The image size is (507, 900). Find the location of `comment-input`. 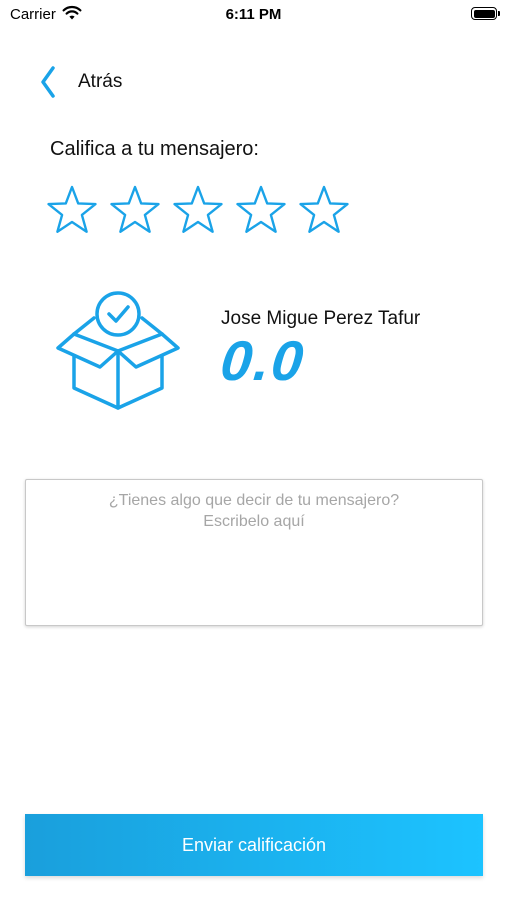

comment-input is located at coordinates (254, 552).